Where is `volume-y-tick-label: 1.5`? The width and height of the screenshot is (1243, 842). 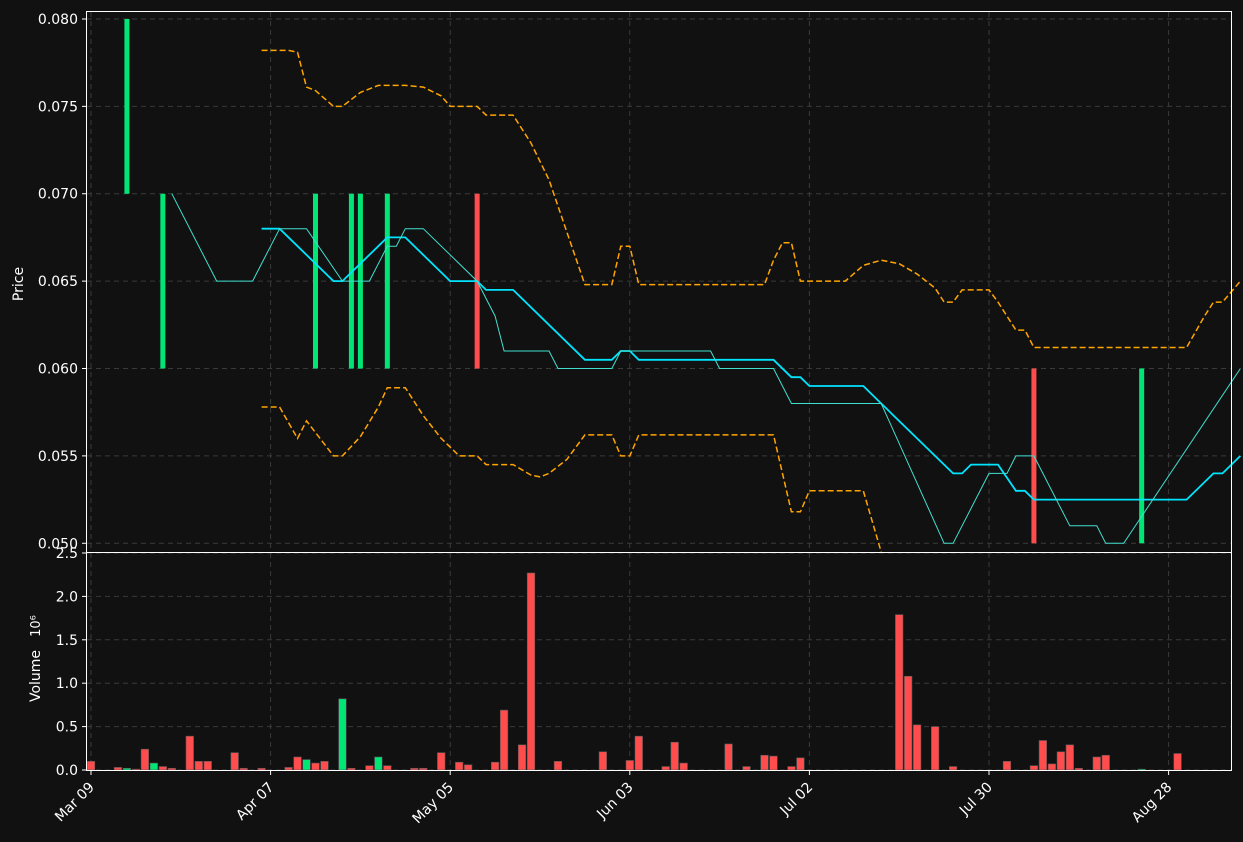 volume-y-tick-label: 1.5 is located at coordinates (67, 641).